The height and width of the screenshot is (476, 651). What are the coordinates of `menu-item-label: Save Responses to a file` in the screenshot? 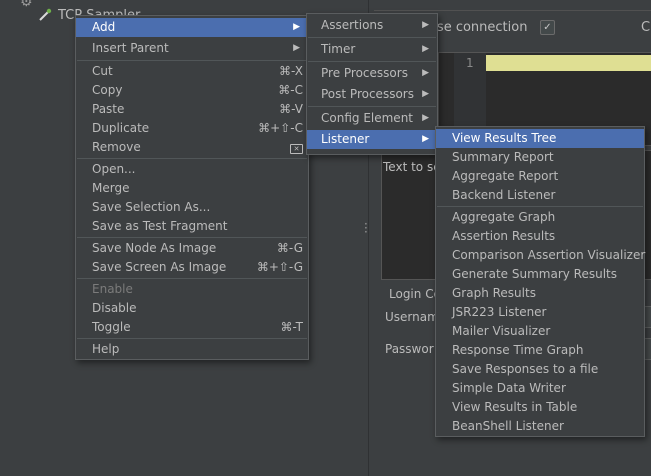 It's located at (525, 369).